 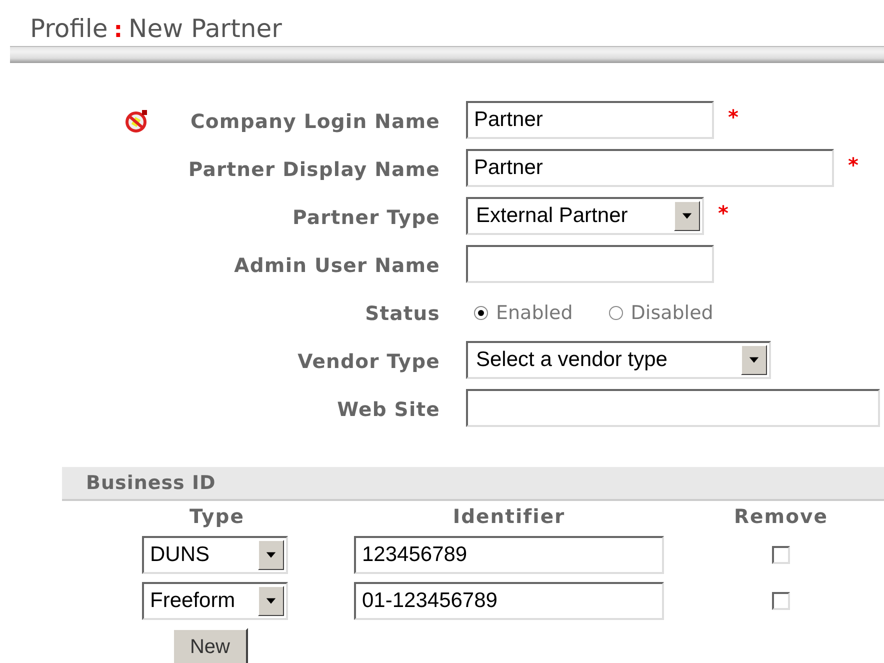 I want to click on field-label: Vendor Type, so click(x=369, y=361).